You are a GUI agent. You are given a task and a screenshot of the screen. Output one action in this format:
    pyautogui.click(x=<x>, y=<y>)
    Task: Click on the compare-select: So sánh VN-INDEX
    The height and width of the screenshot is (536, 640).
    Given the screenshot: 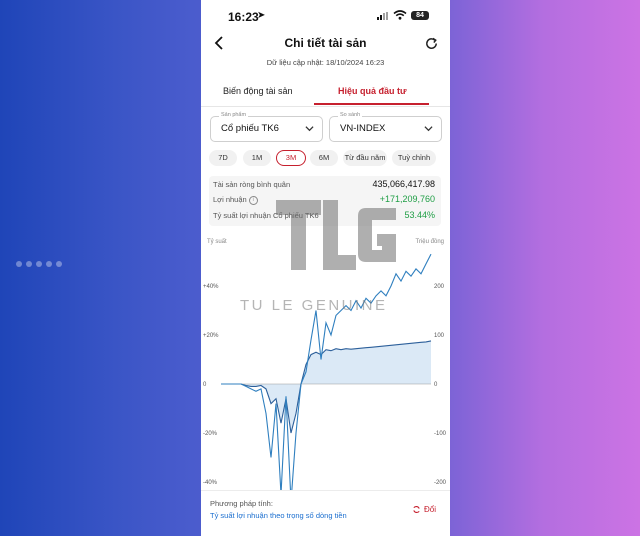 What is the action you would take?
    pyautogui.click(x=385, y=127)
    